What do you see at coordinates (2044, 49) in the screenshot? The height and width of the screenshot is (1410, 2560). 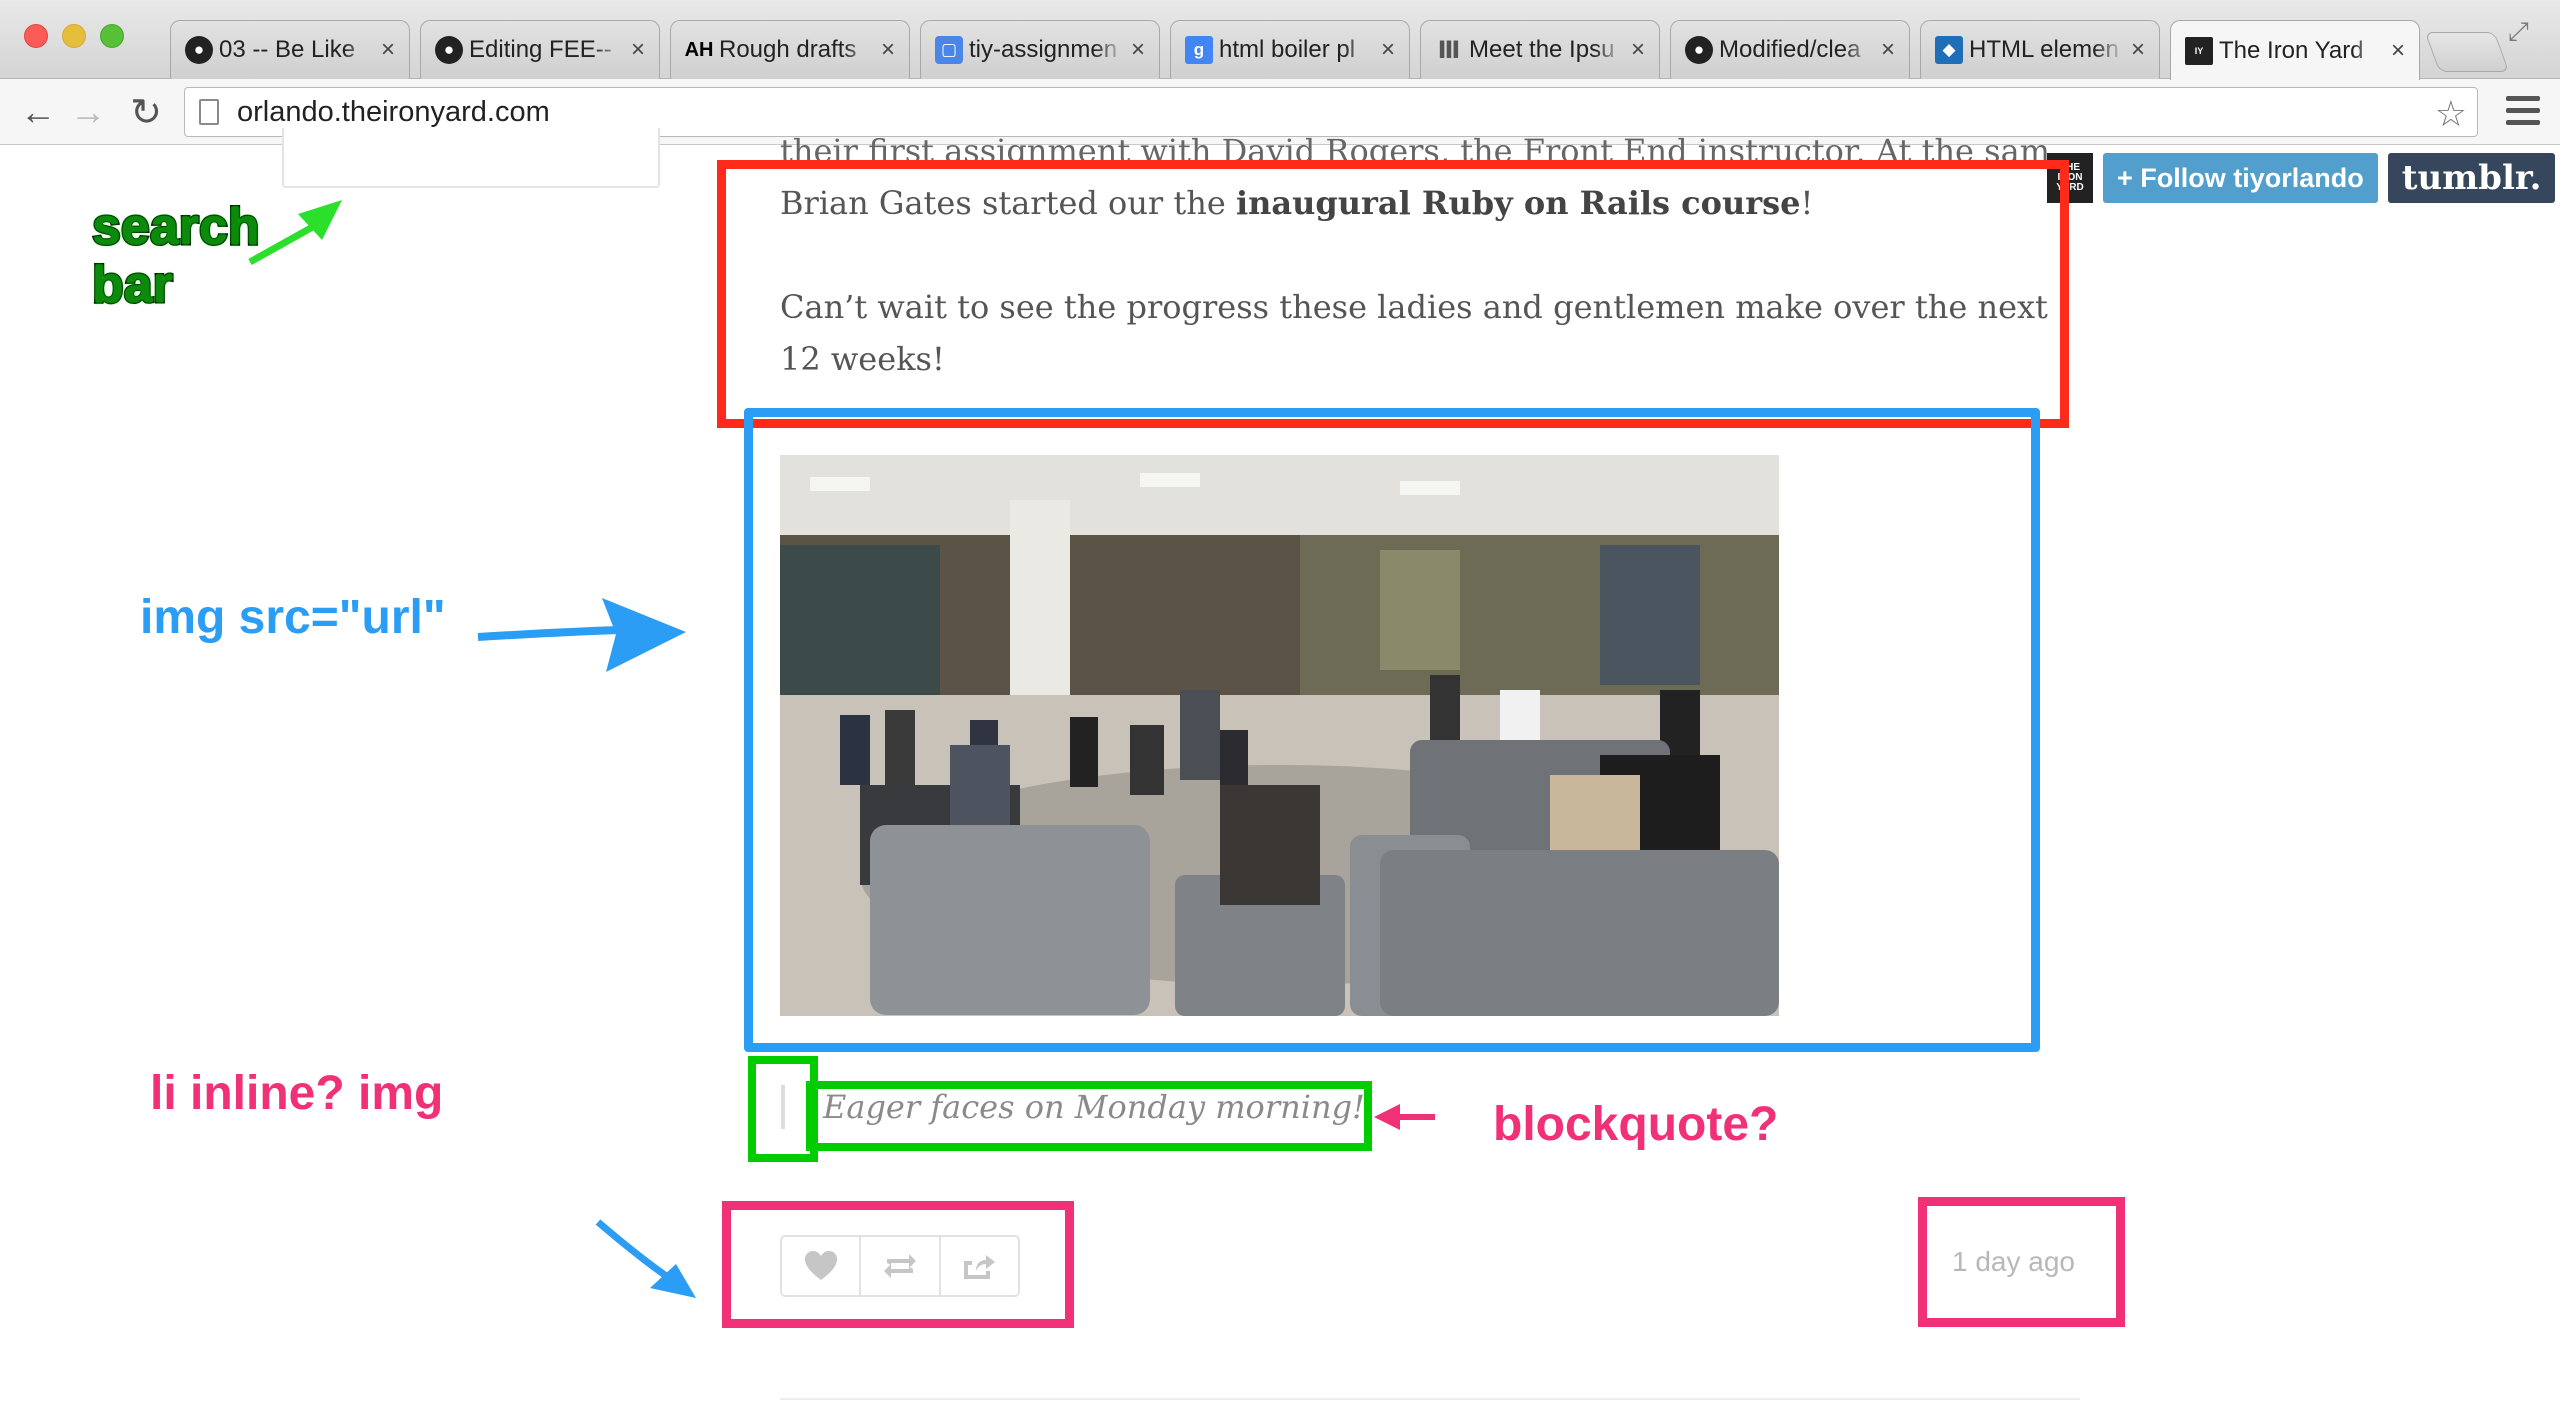 I see `tab-label: HTML elemen` at bounding box center [2044, 49].